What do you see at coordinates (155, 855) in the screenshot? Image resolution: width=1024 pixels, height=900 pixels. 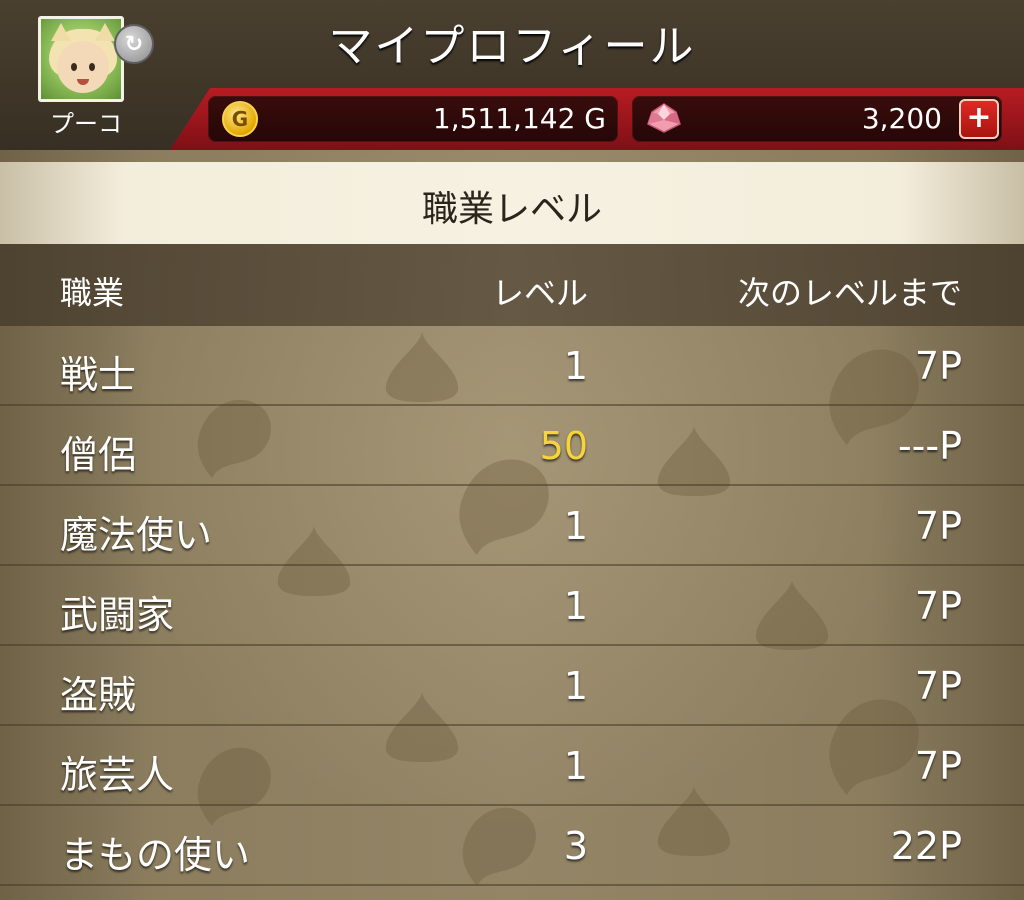 I see `job-name: まもの使い` at bounding box center [155, 855].